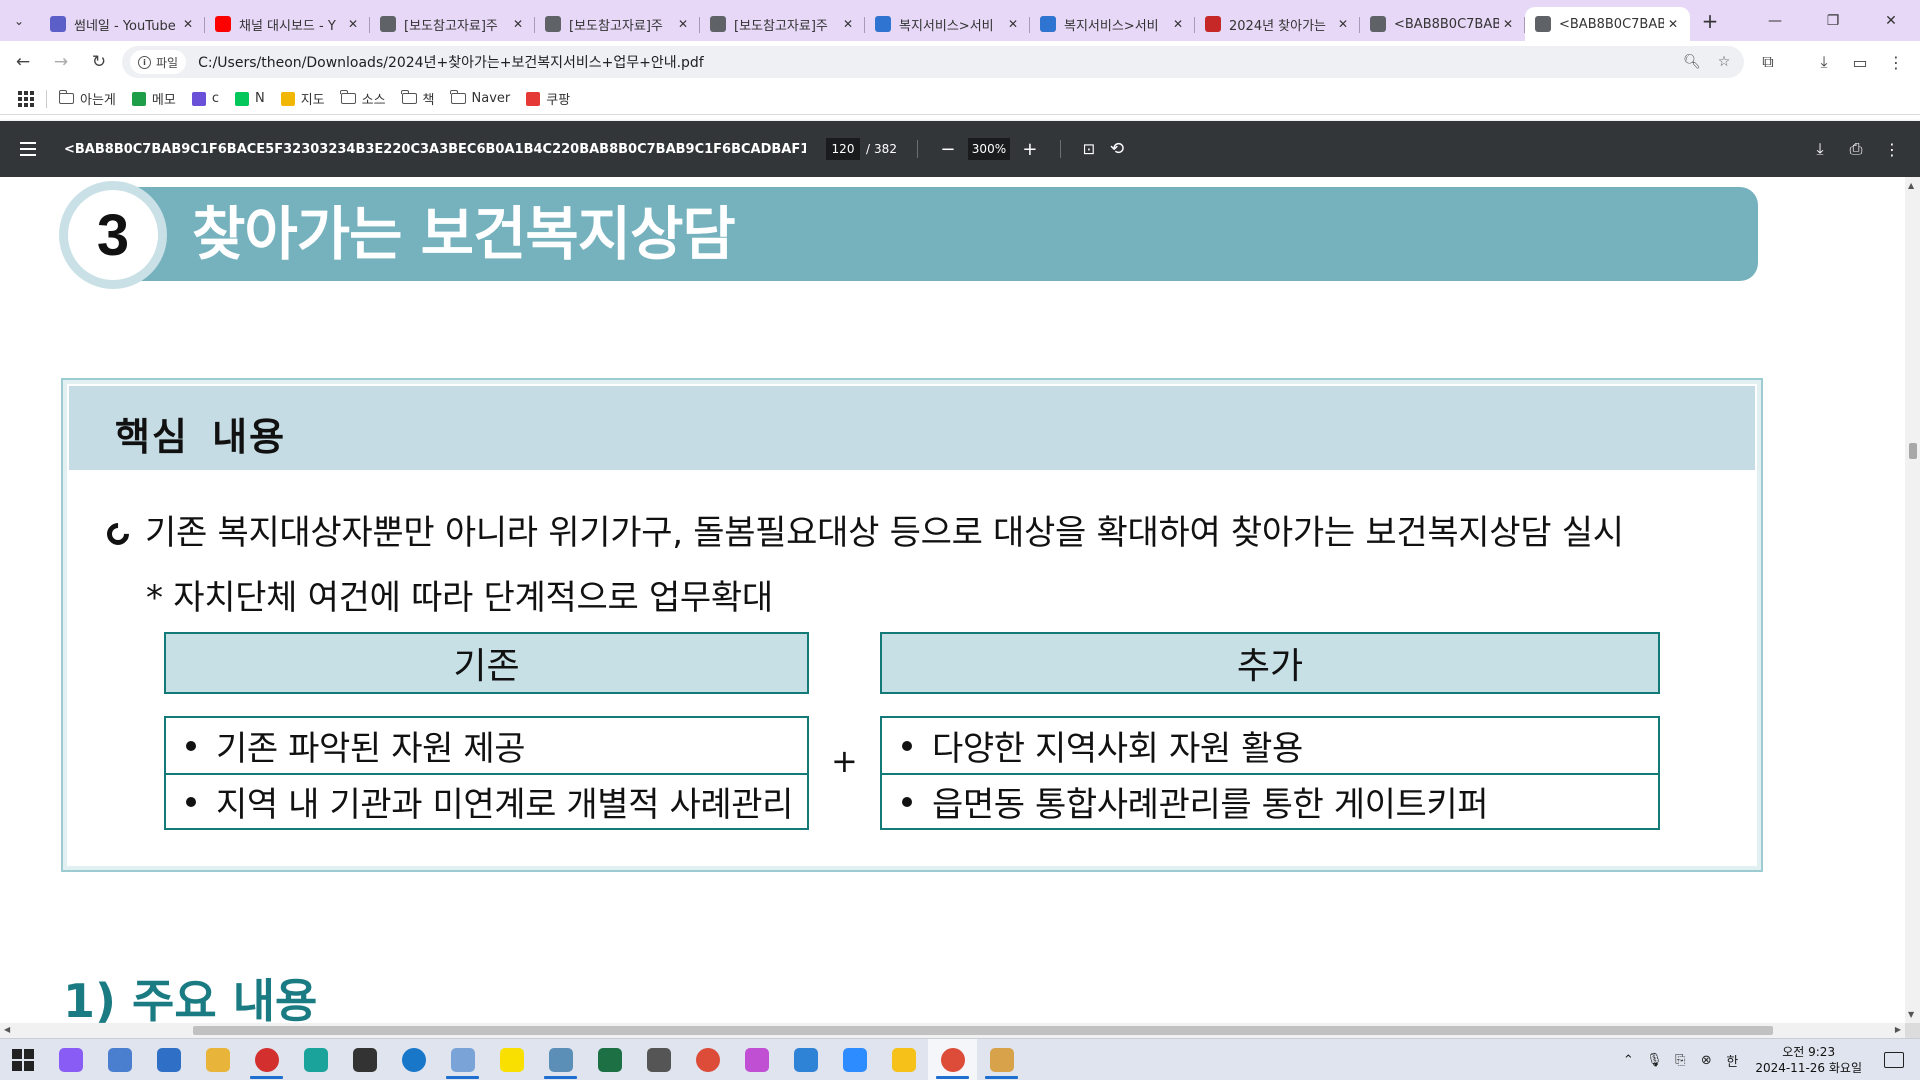 The image size is (1920, 1080). I want to click on restore-button: ❐, so click(1833, 20).